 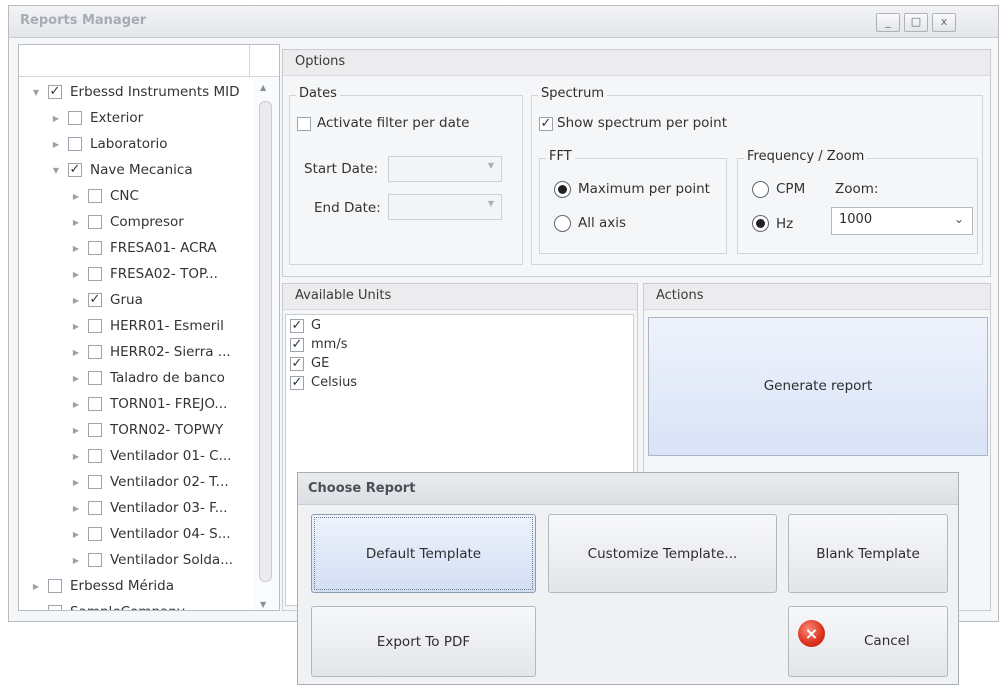 What do you see at coordinates (136, 197) in the screenshot?
I see `tree-item: ▶ CNC` at bounding box center [136, 197].